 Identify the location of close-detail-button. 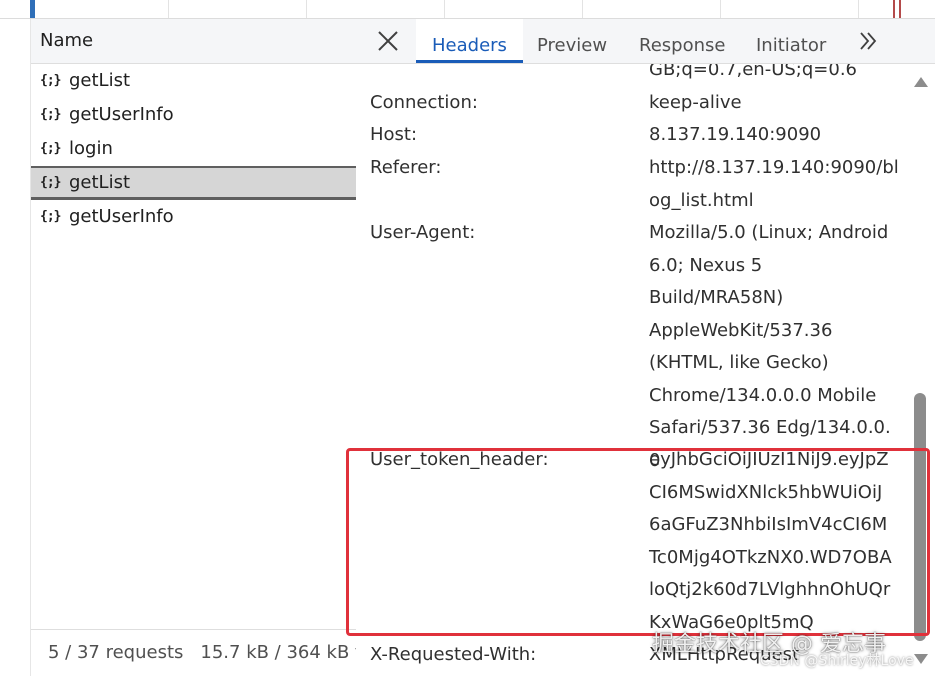
(388, 41).